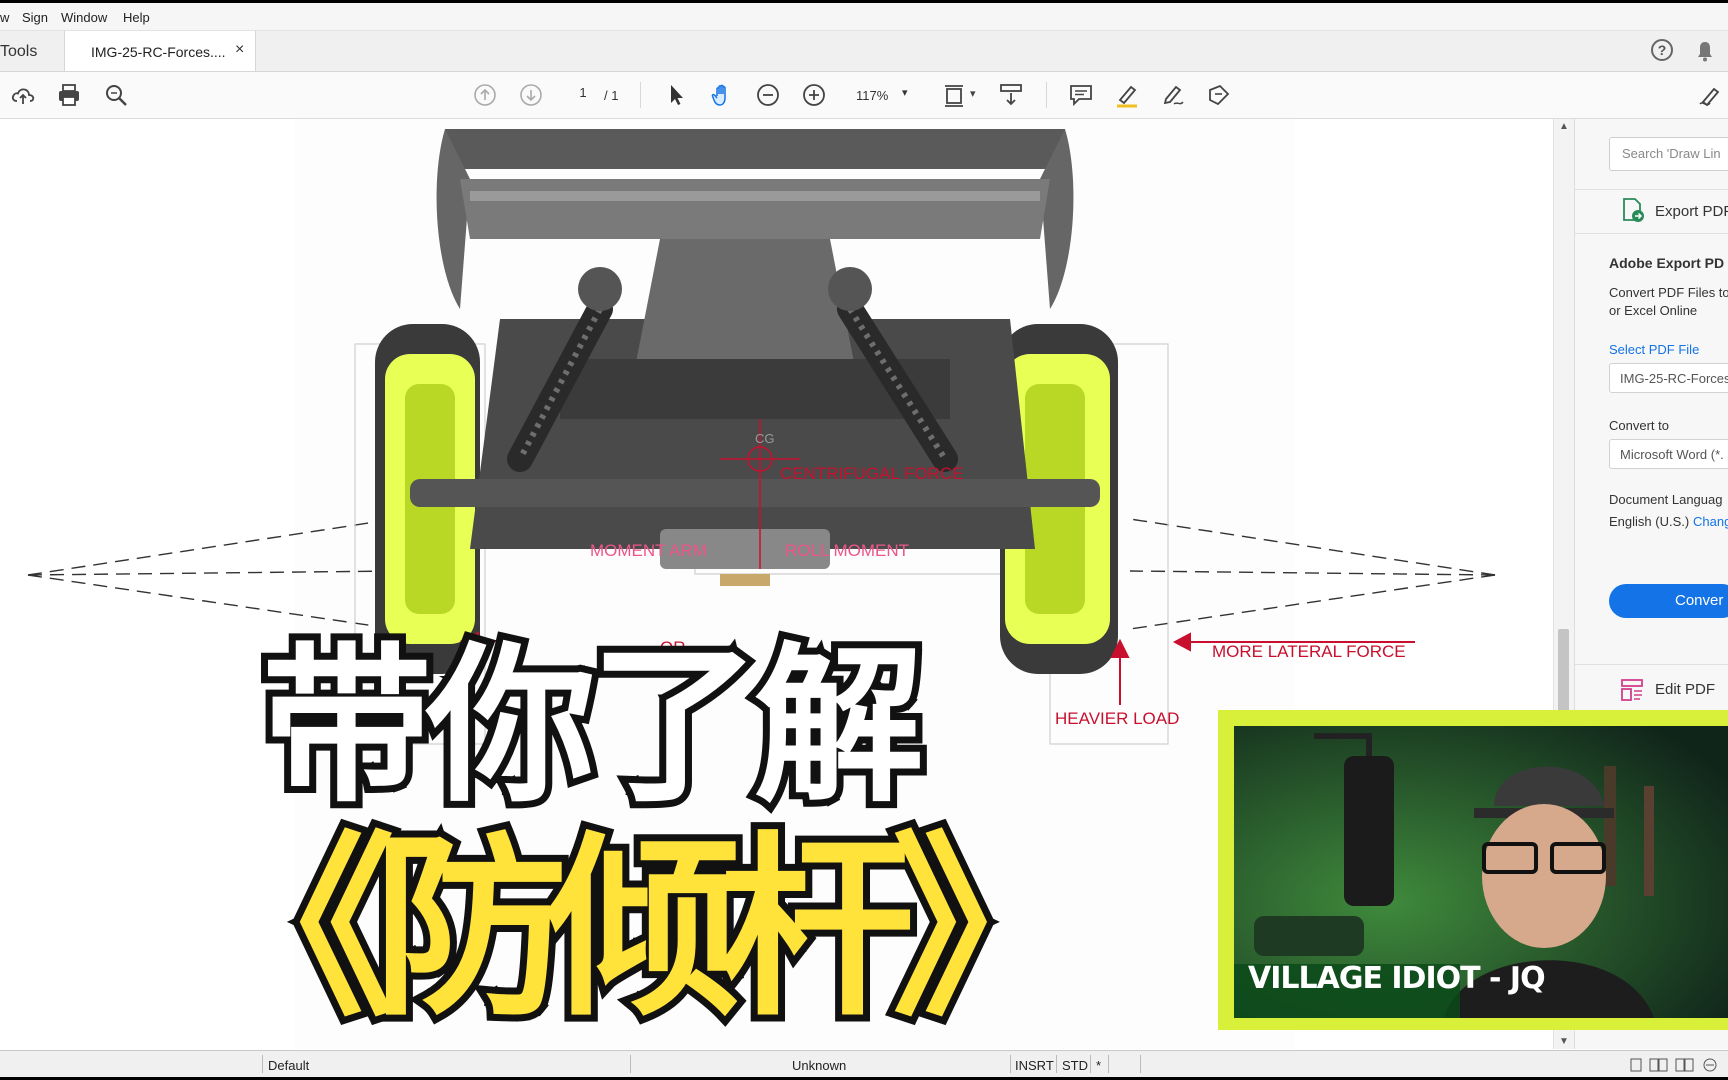  I want to click on toolbar: 1 / 1 117% ▾ ▾, so click(864, 95).